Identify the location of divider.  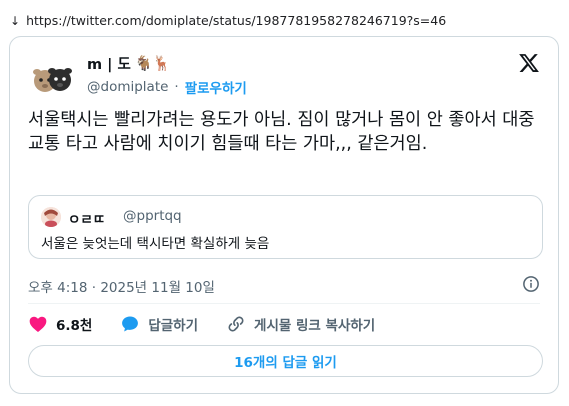
(284, 303).